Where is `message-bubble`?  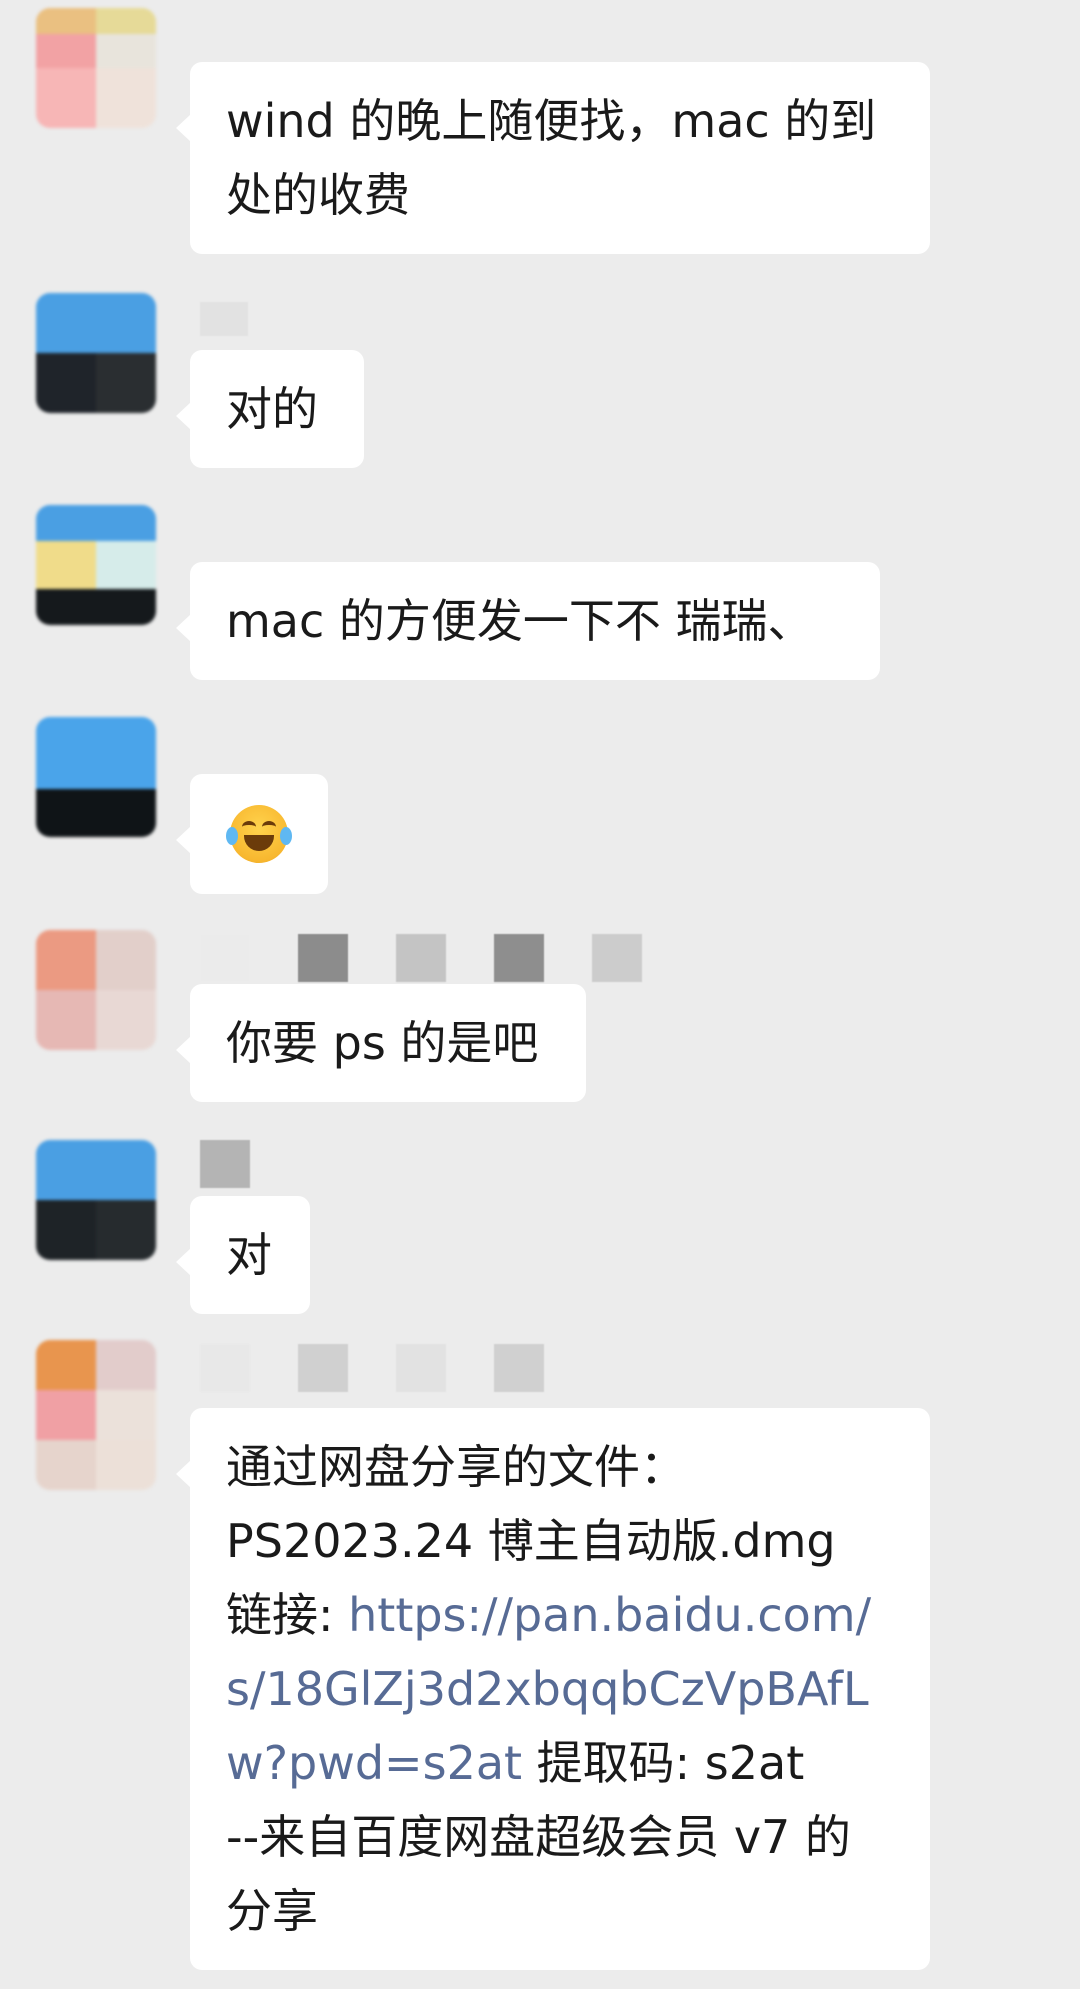 message-bubble is located at coordinates (252, 834).